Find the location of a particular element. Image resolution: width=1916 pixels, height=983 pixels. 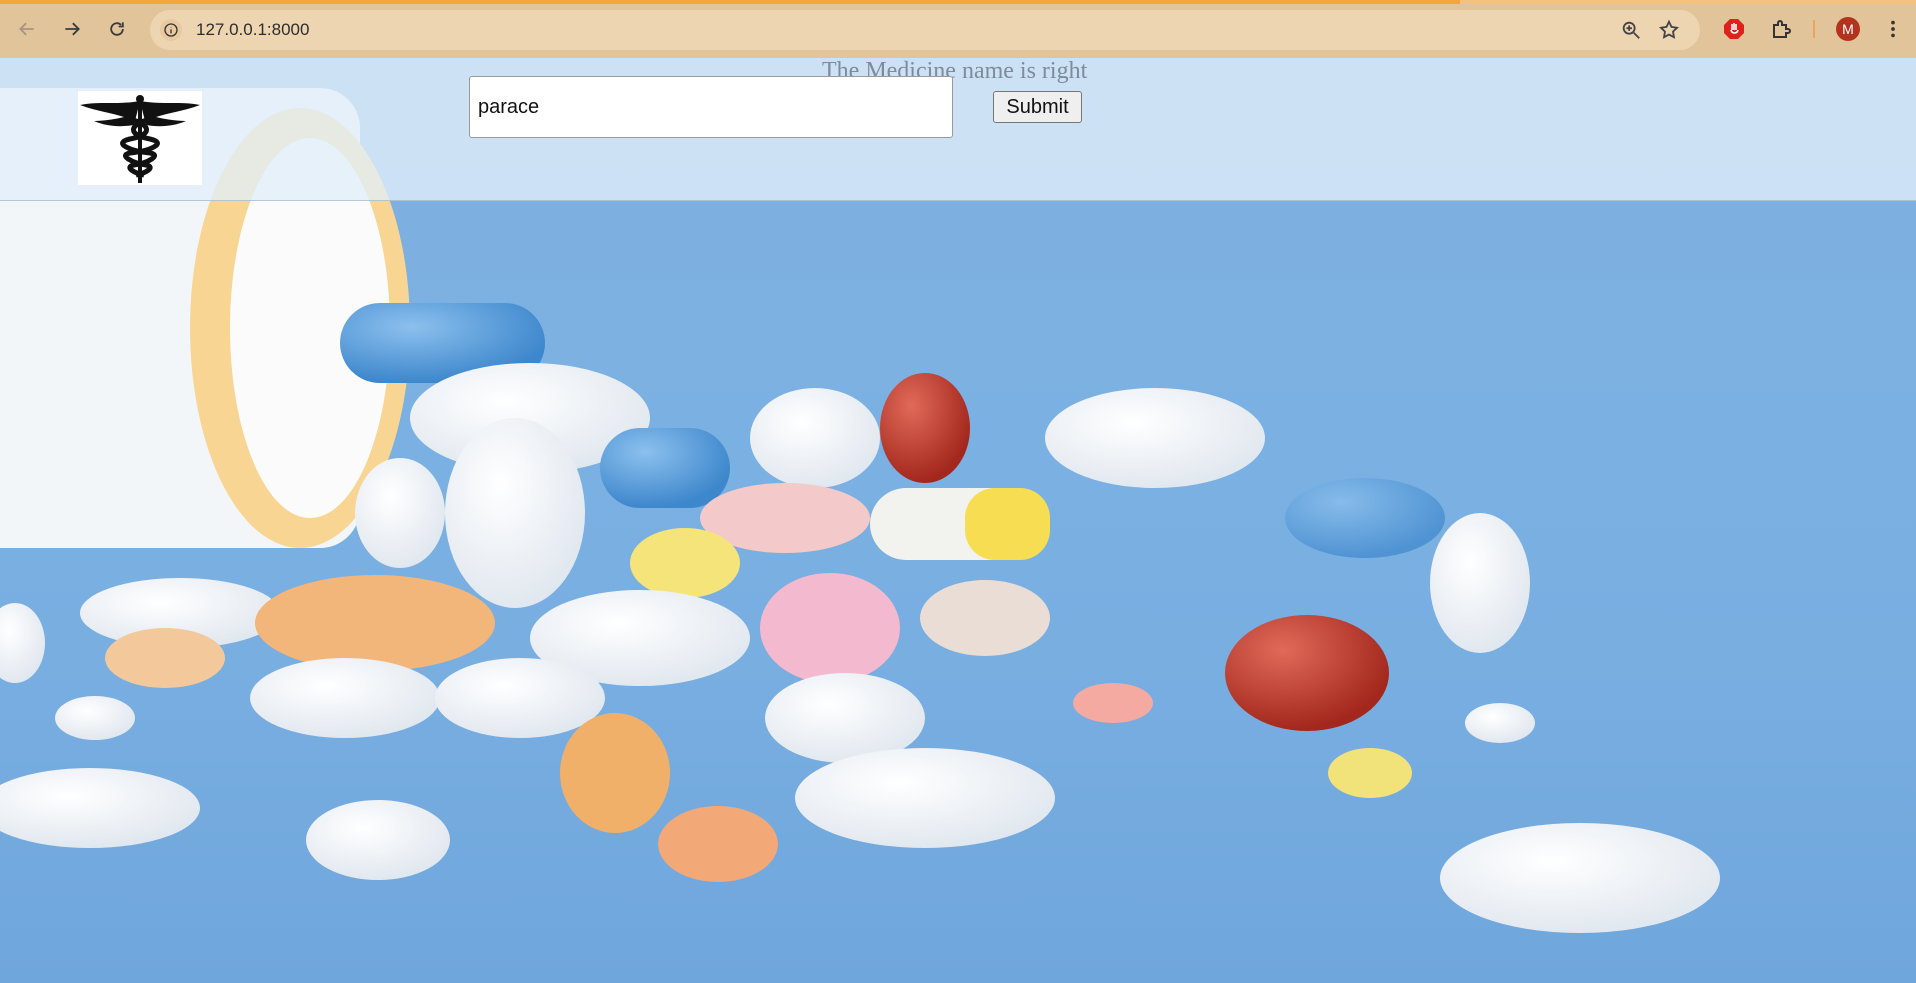

caduceus-logo is located at coordinates (140, 138).